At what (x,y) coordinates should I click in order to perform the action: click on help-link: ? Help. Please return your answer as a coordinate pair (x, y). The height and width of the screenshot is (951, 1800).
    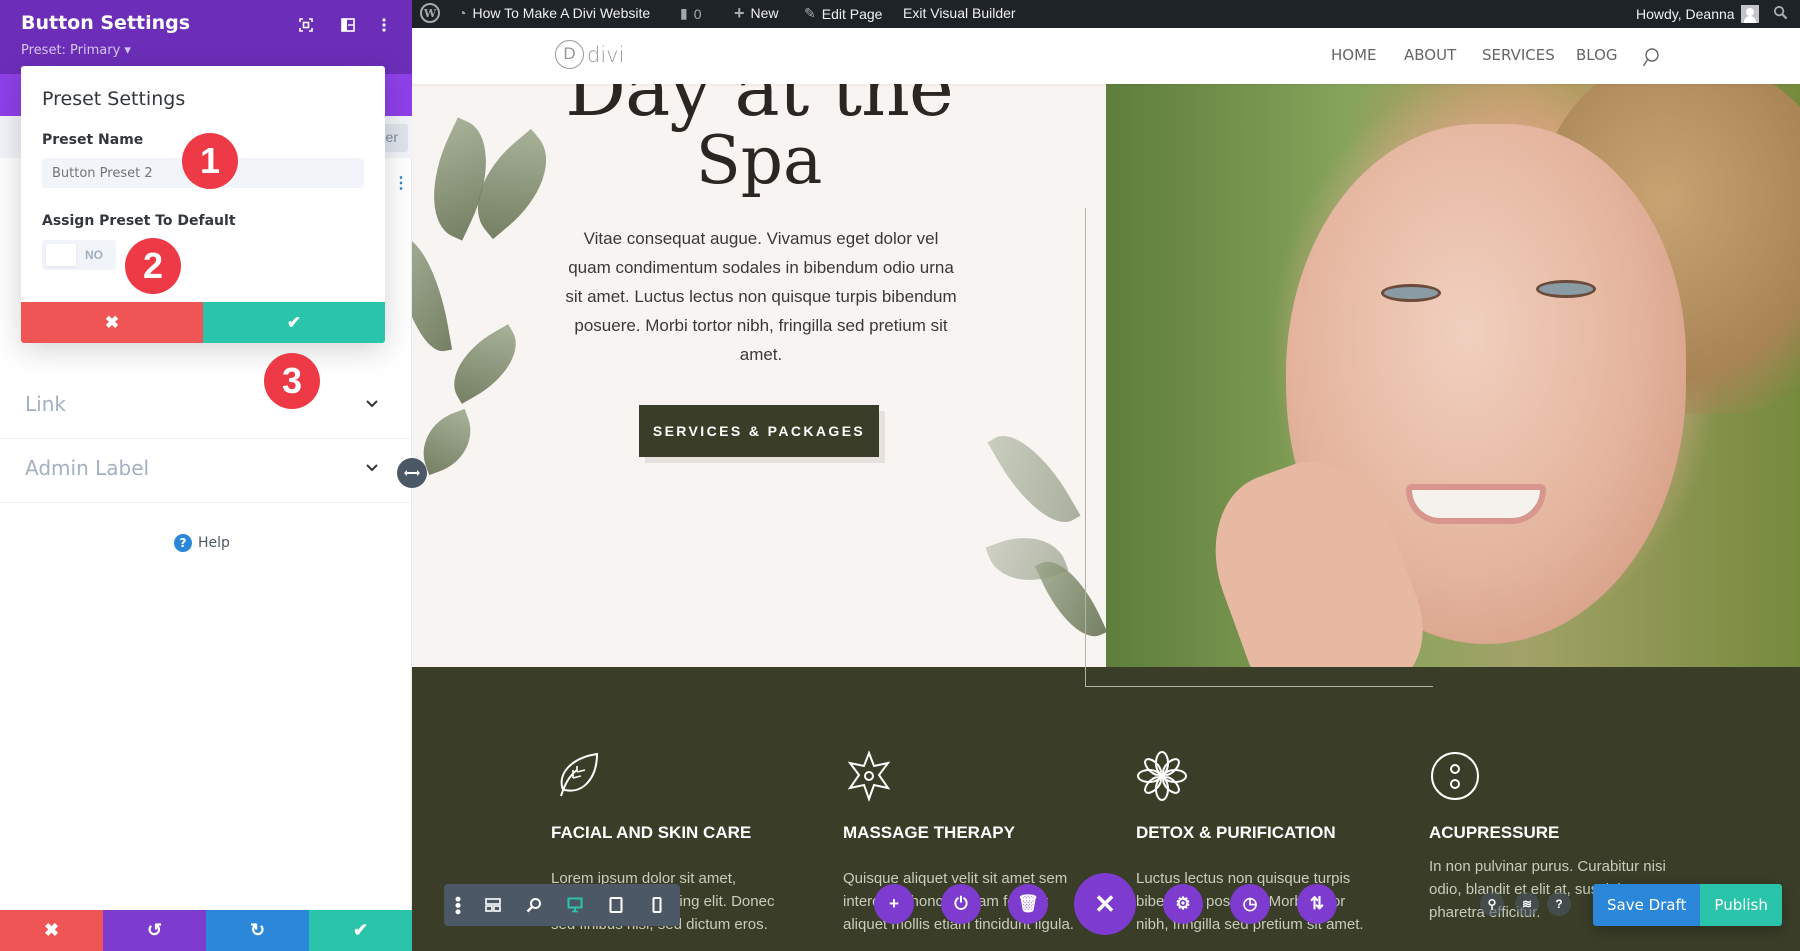
    Looking at the image, I should click on (202, 543).